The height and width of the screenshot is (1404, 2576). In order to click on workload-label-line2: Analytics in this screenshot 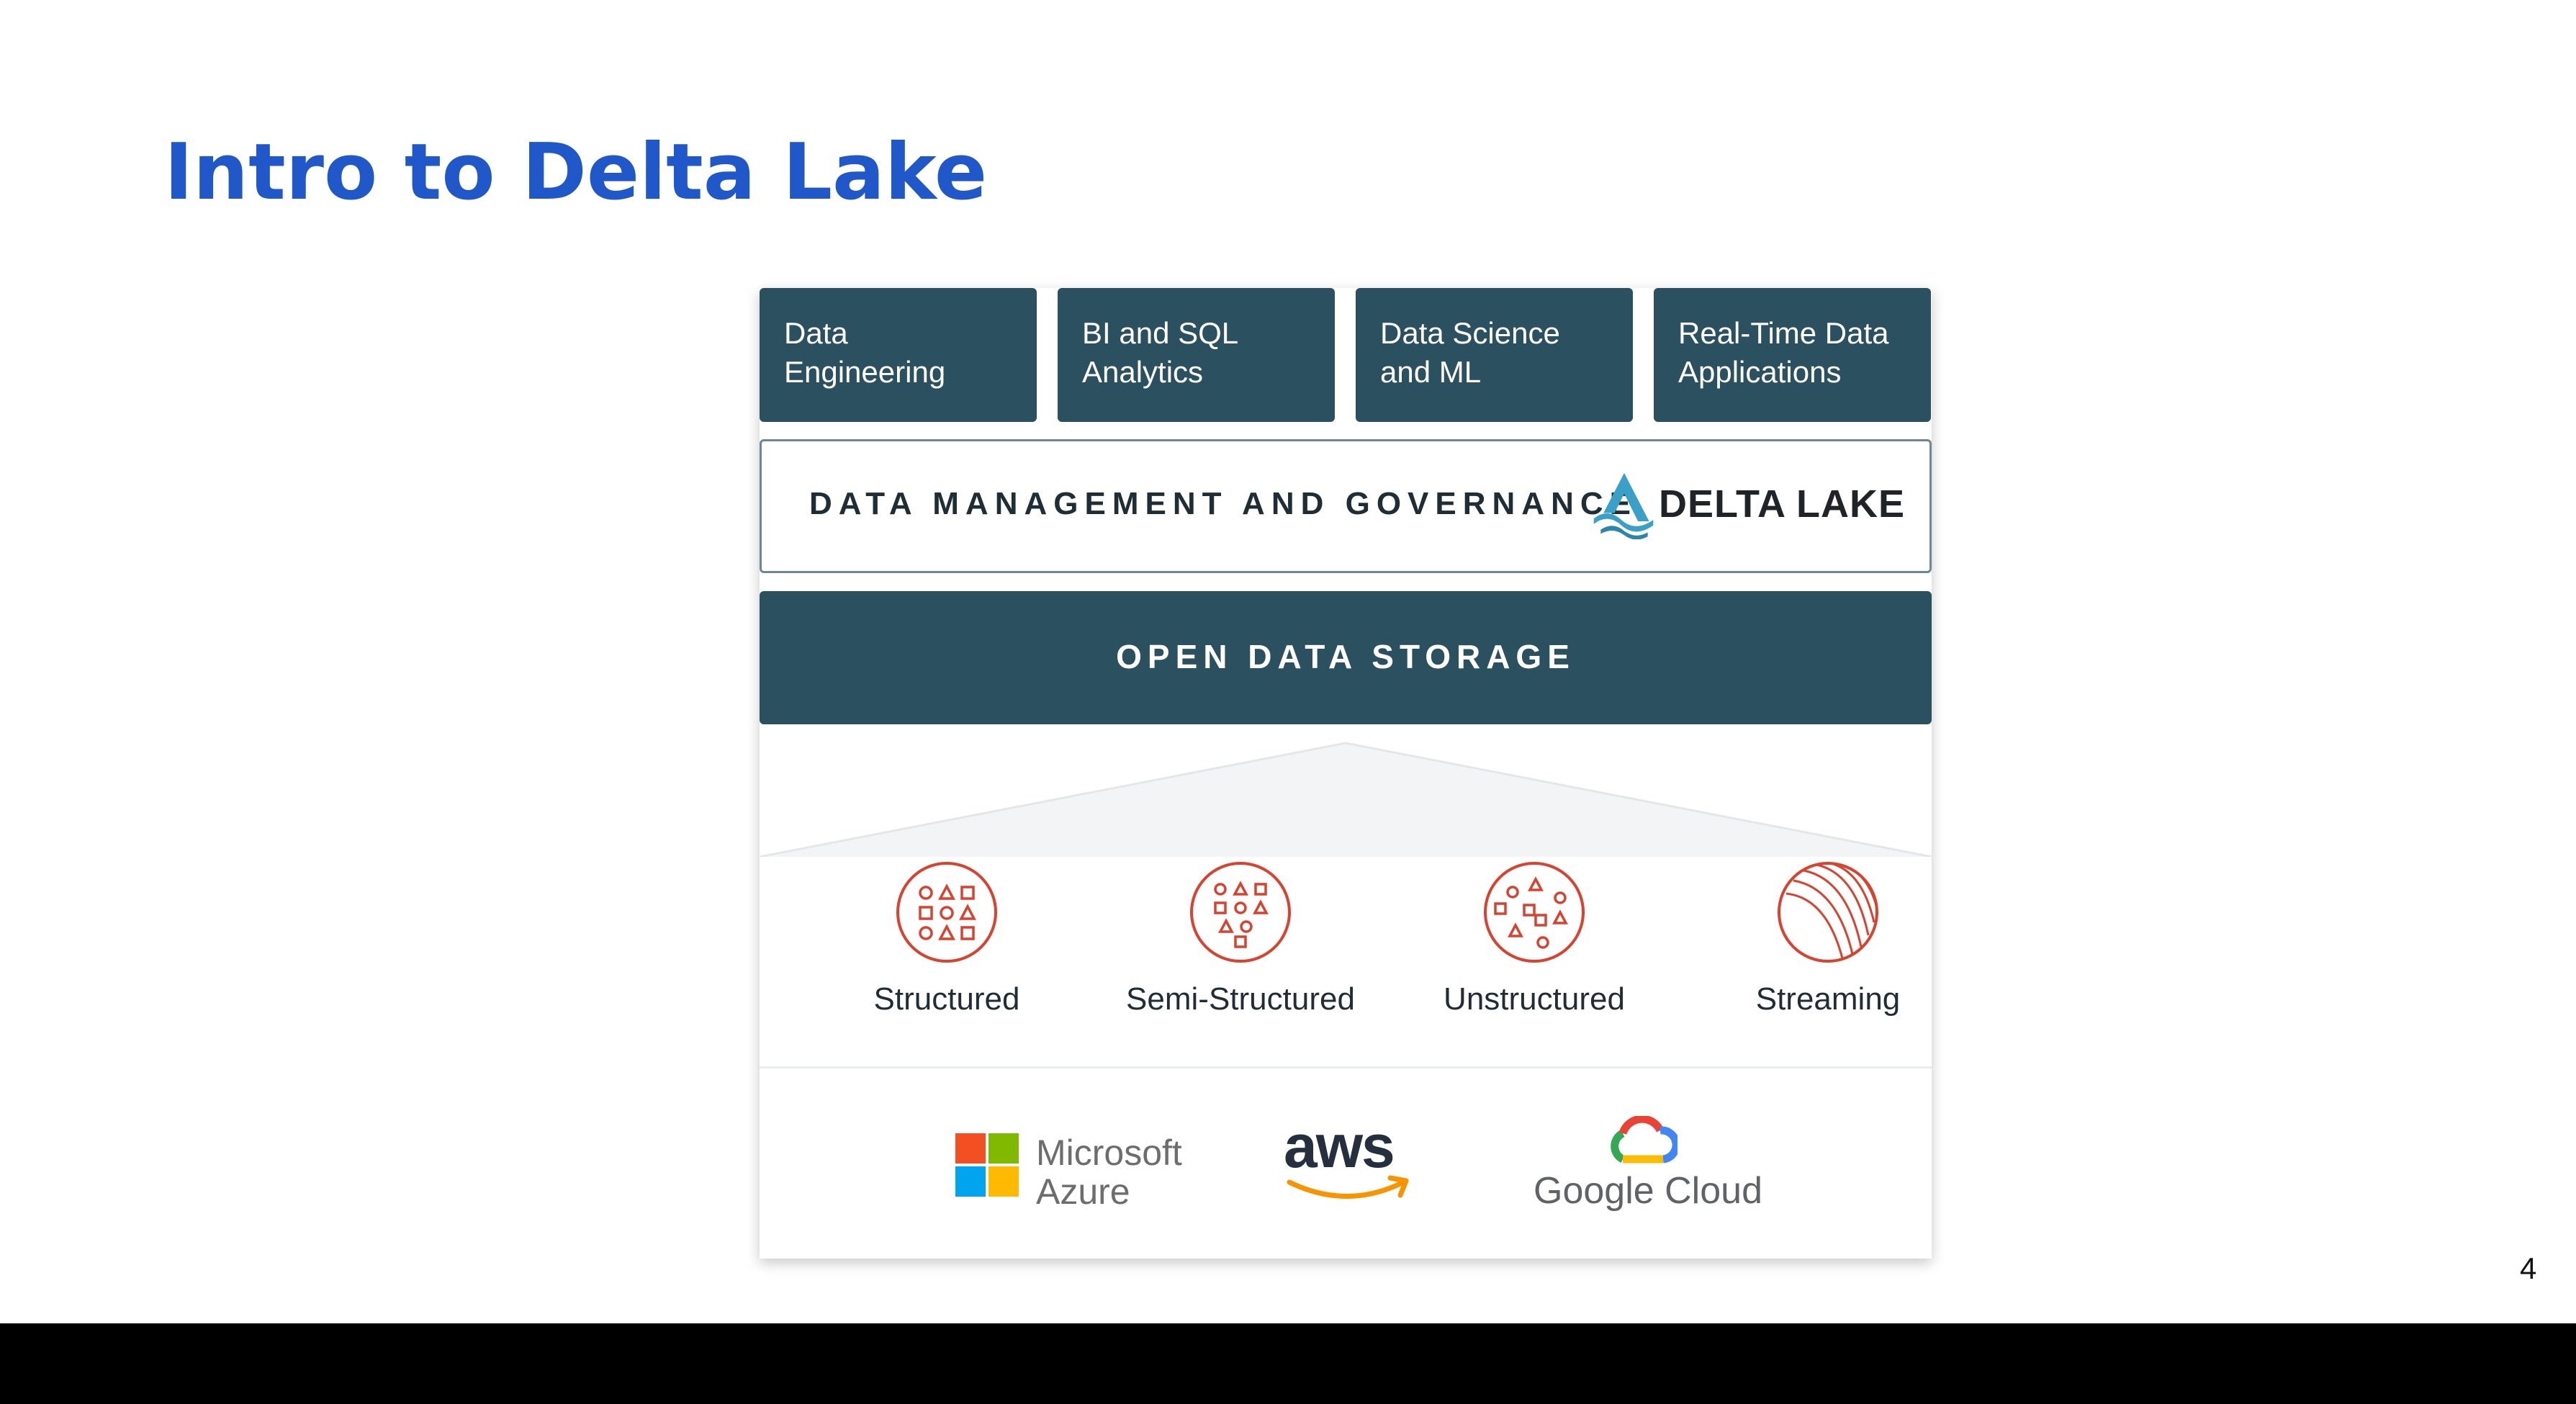, I will do `click(1143, 372)`.